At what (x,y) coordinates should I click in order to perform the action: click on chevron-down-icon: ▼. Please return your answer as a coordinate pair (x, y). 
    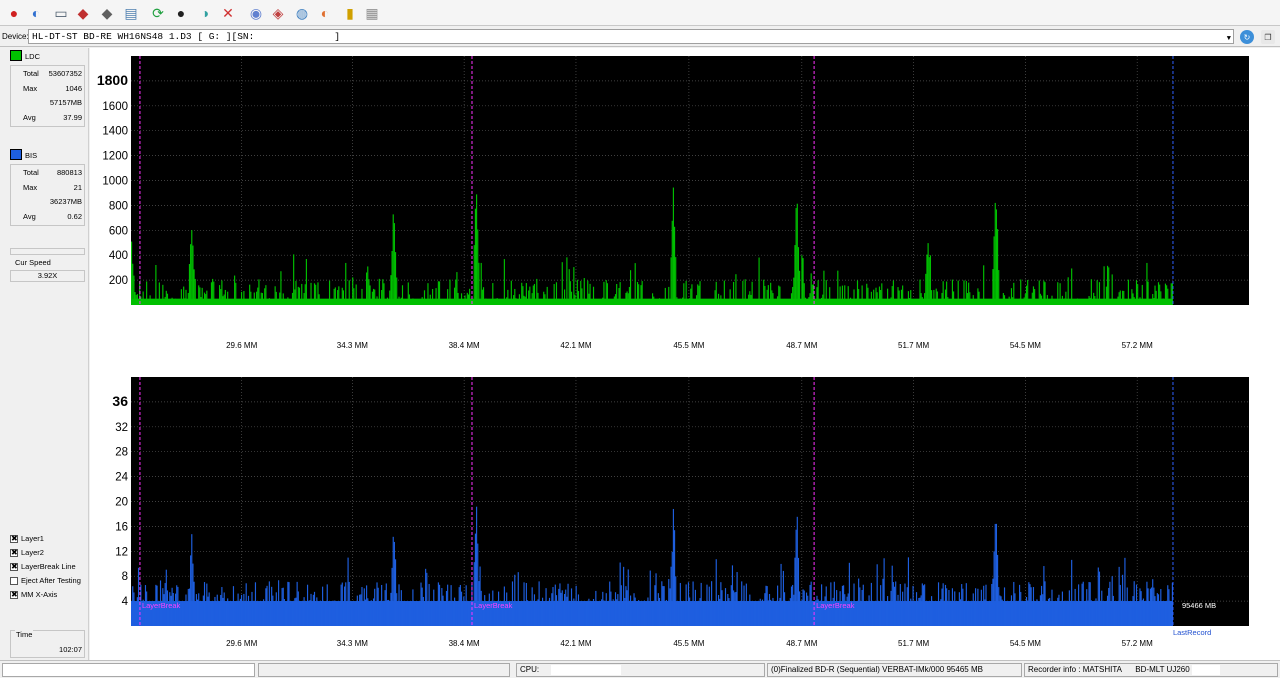
    Looking at the image, I should click on (1229, 39).